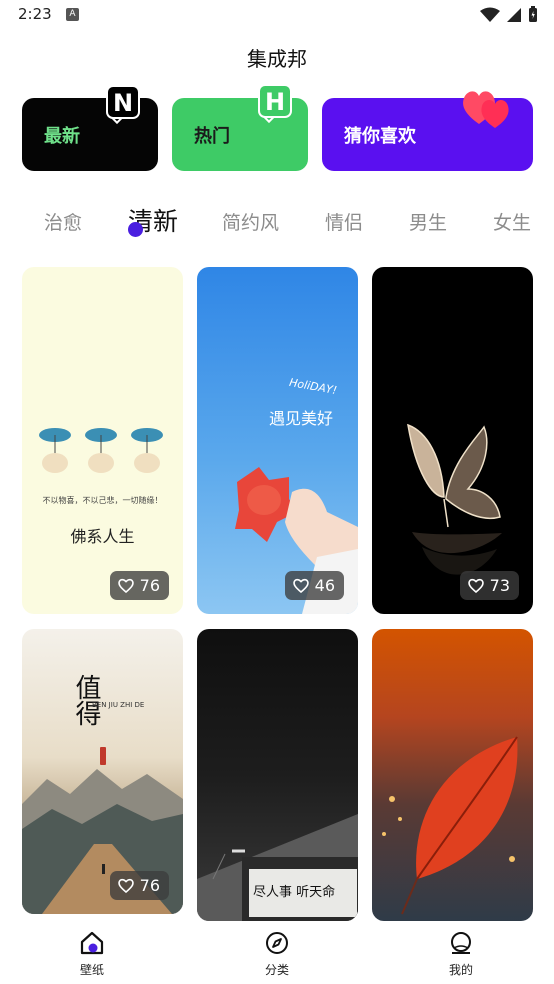  Describe the element at coordinates (533, 14) in the screenshot. I see `battery-icon` at that location.